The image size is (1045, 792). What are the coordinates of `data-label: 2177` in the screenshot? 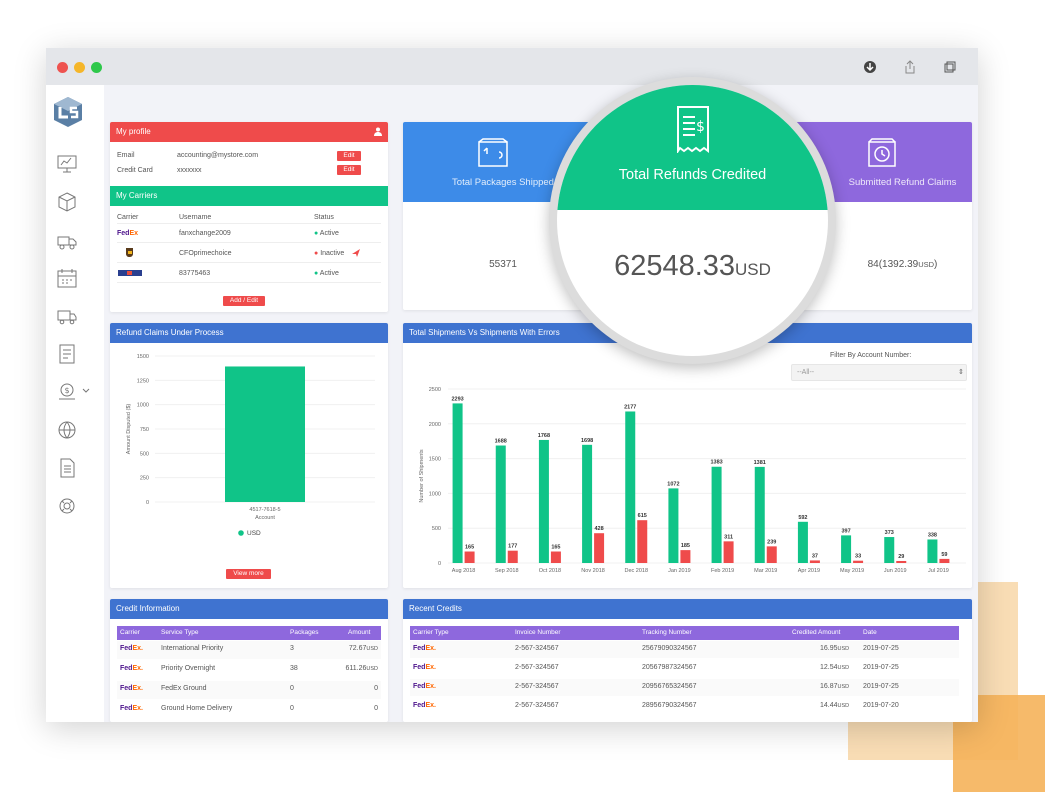 It's located at (630, 407).